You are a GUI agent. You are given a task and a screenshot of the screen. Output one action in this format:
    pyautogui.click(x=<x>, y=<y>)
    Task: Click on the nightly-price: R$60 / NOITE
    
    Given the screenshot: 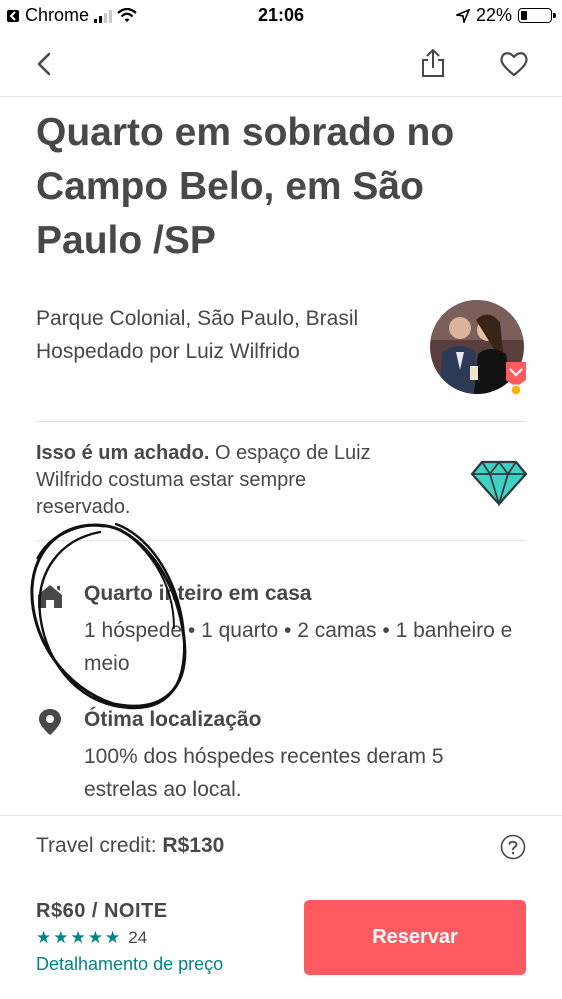 What is the action you would take?
    pyautogui.click(x=102, y=911)
    